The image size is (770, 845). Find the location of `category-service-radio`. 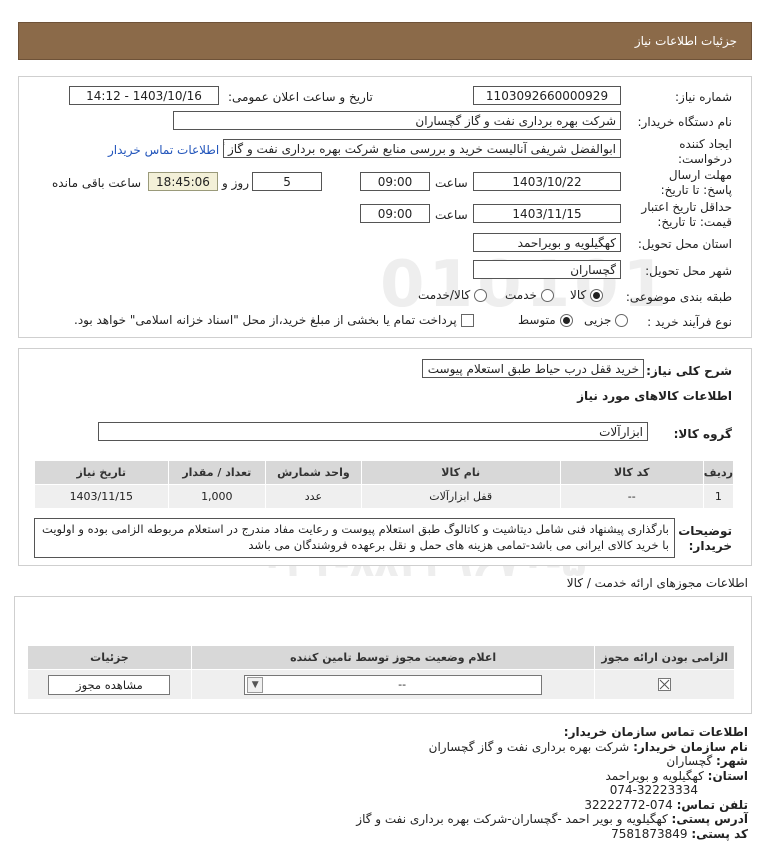

category-service-radio is located at coordinates (547, 295).